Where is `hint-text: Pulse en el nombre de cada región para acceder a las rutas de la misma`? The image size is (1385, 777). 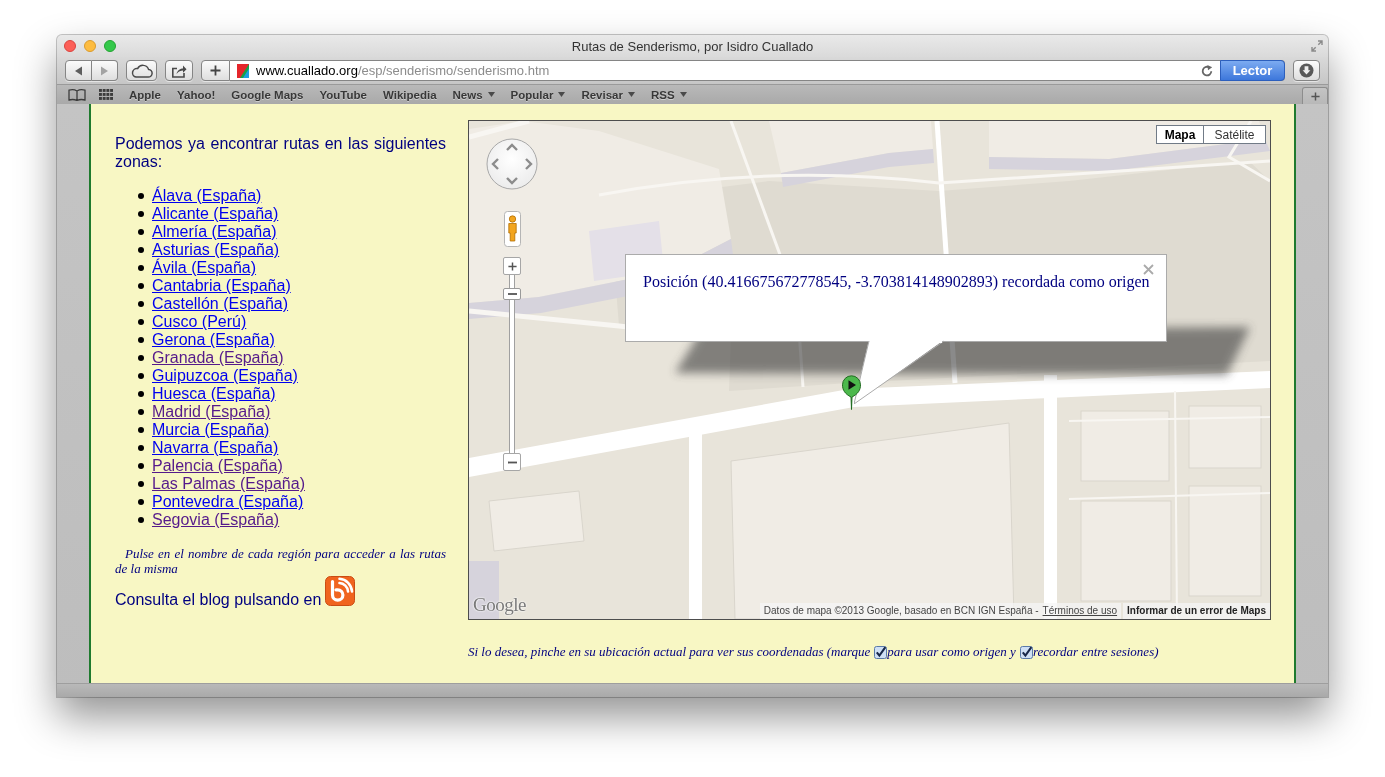 hint-text: Pulse en el nombre de cada región para acceder a las rutas de la misma is located at coordinates (280, 561).